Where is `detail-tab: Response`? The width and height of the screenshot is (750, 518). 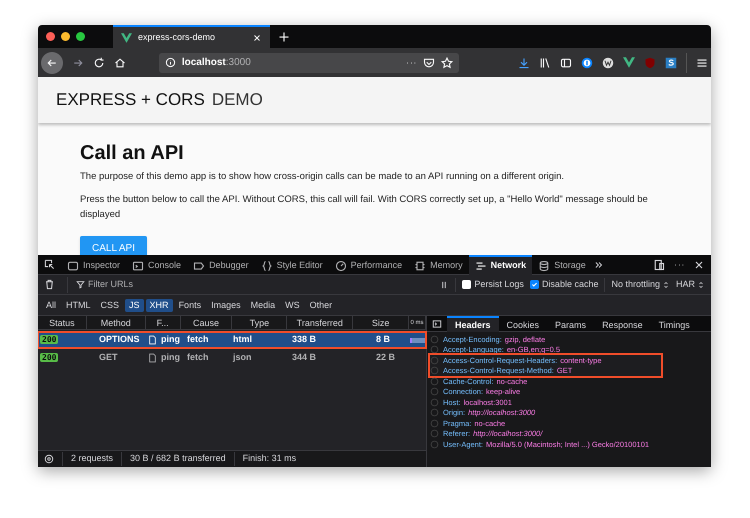
detail-tab: Response is located at coordinates (622, 324).